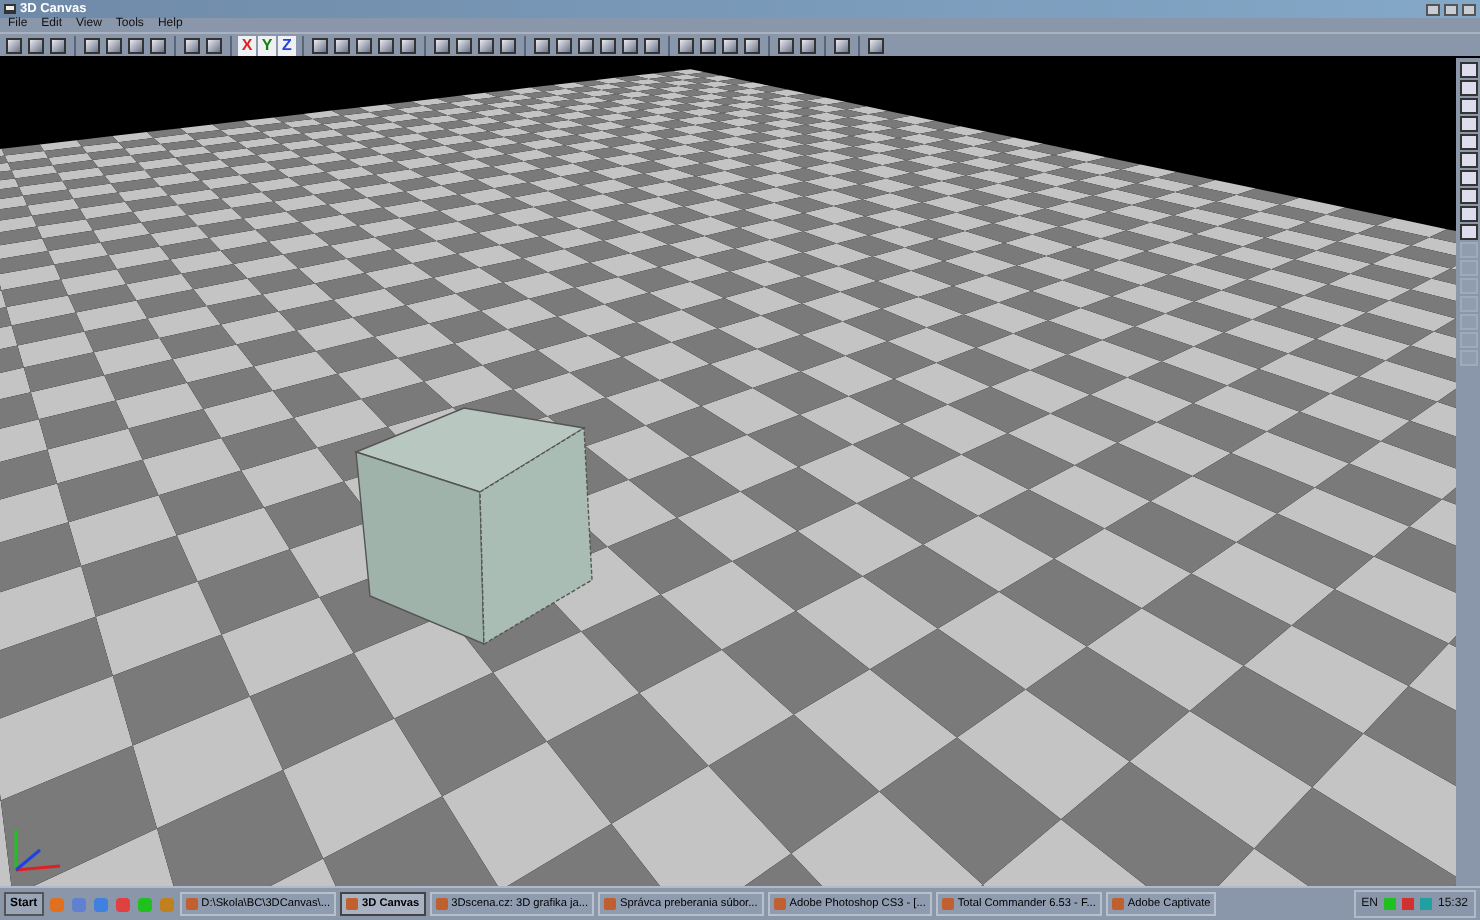 The image size is (1480, 920). What do you see at coordinates (37, 851) in the screenshot?
I see `axis-gizmo` at bounding box center [37, 851].